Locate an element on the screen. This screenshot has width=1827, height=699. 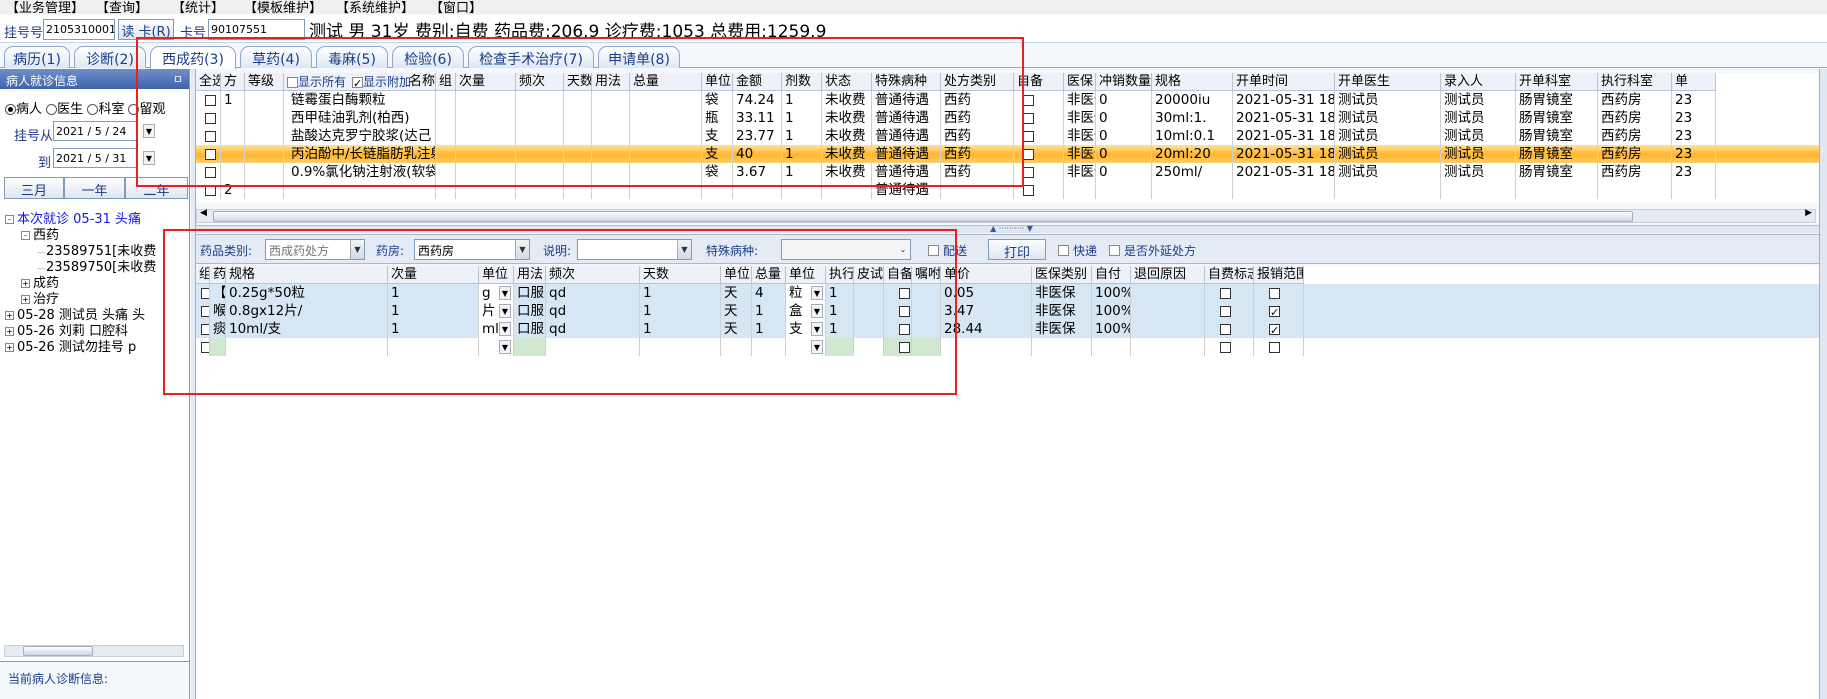
card-no-input: 90107551 is located at coordinates (256, 29).